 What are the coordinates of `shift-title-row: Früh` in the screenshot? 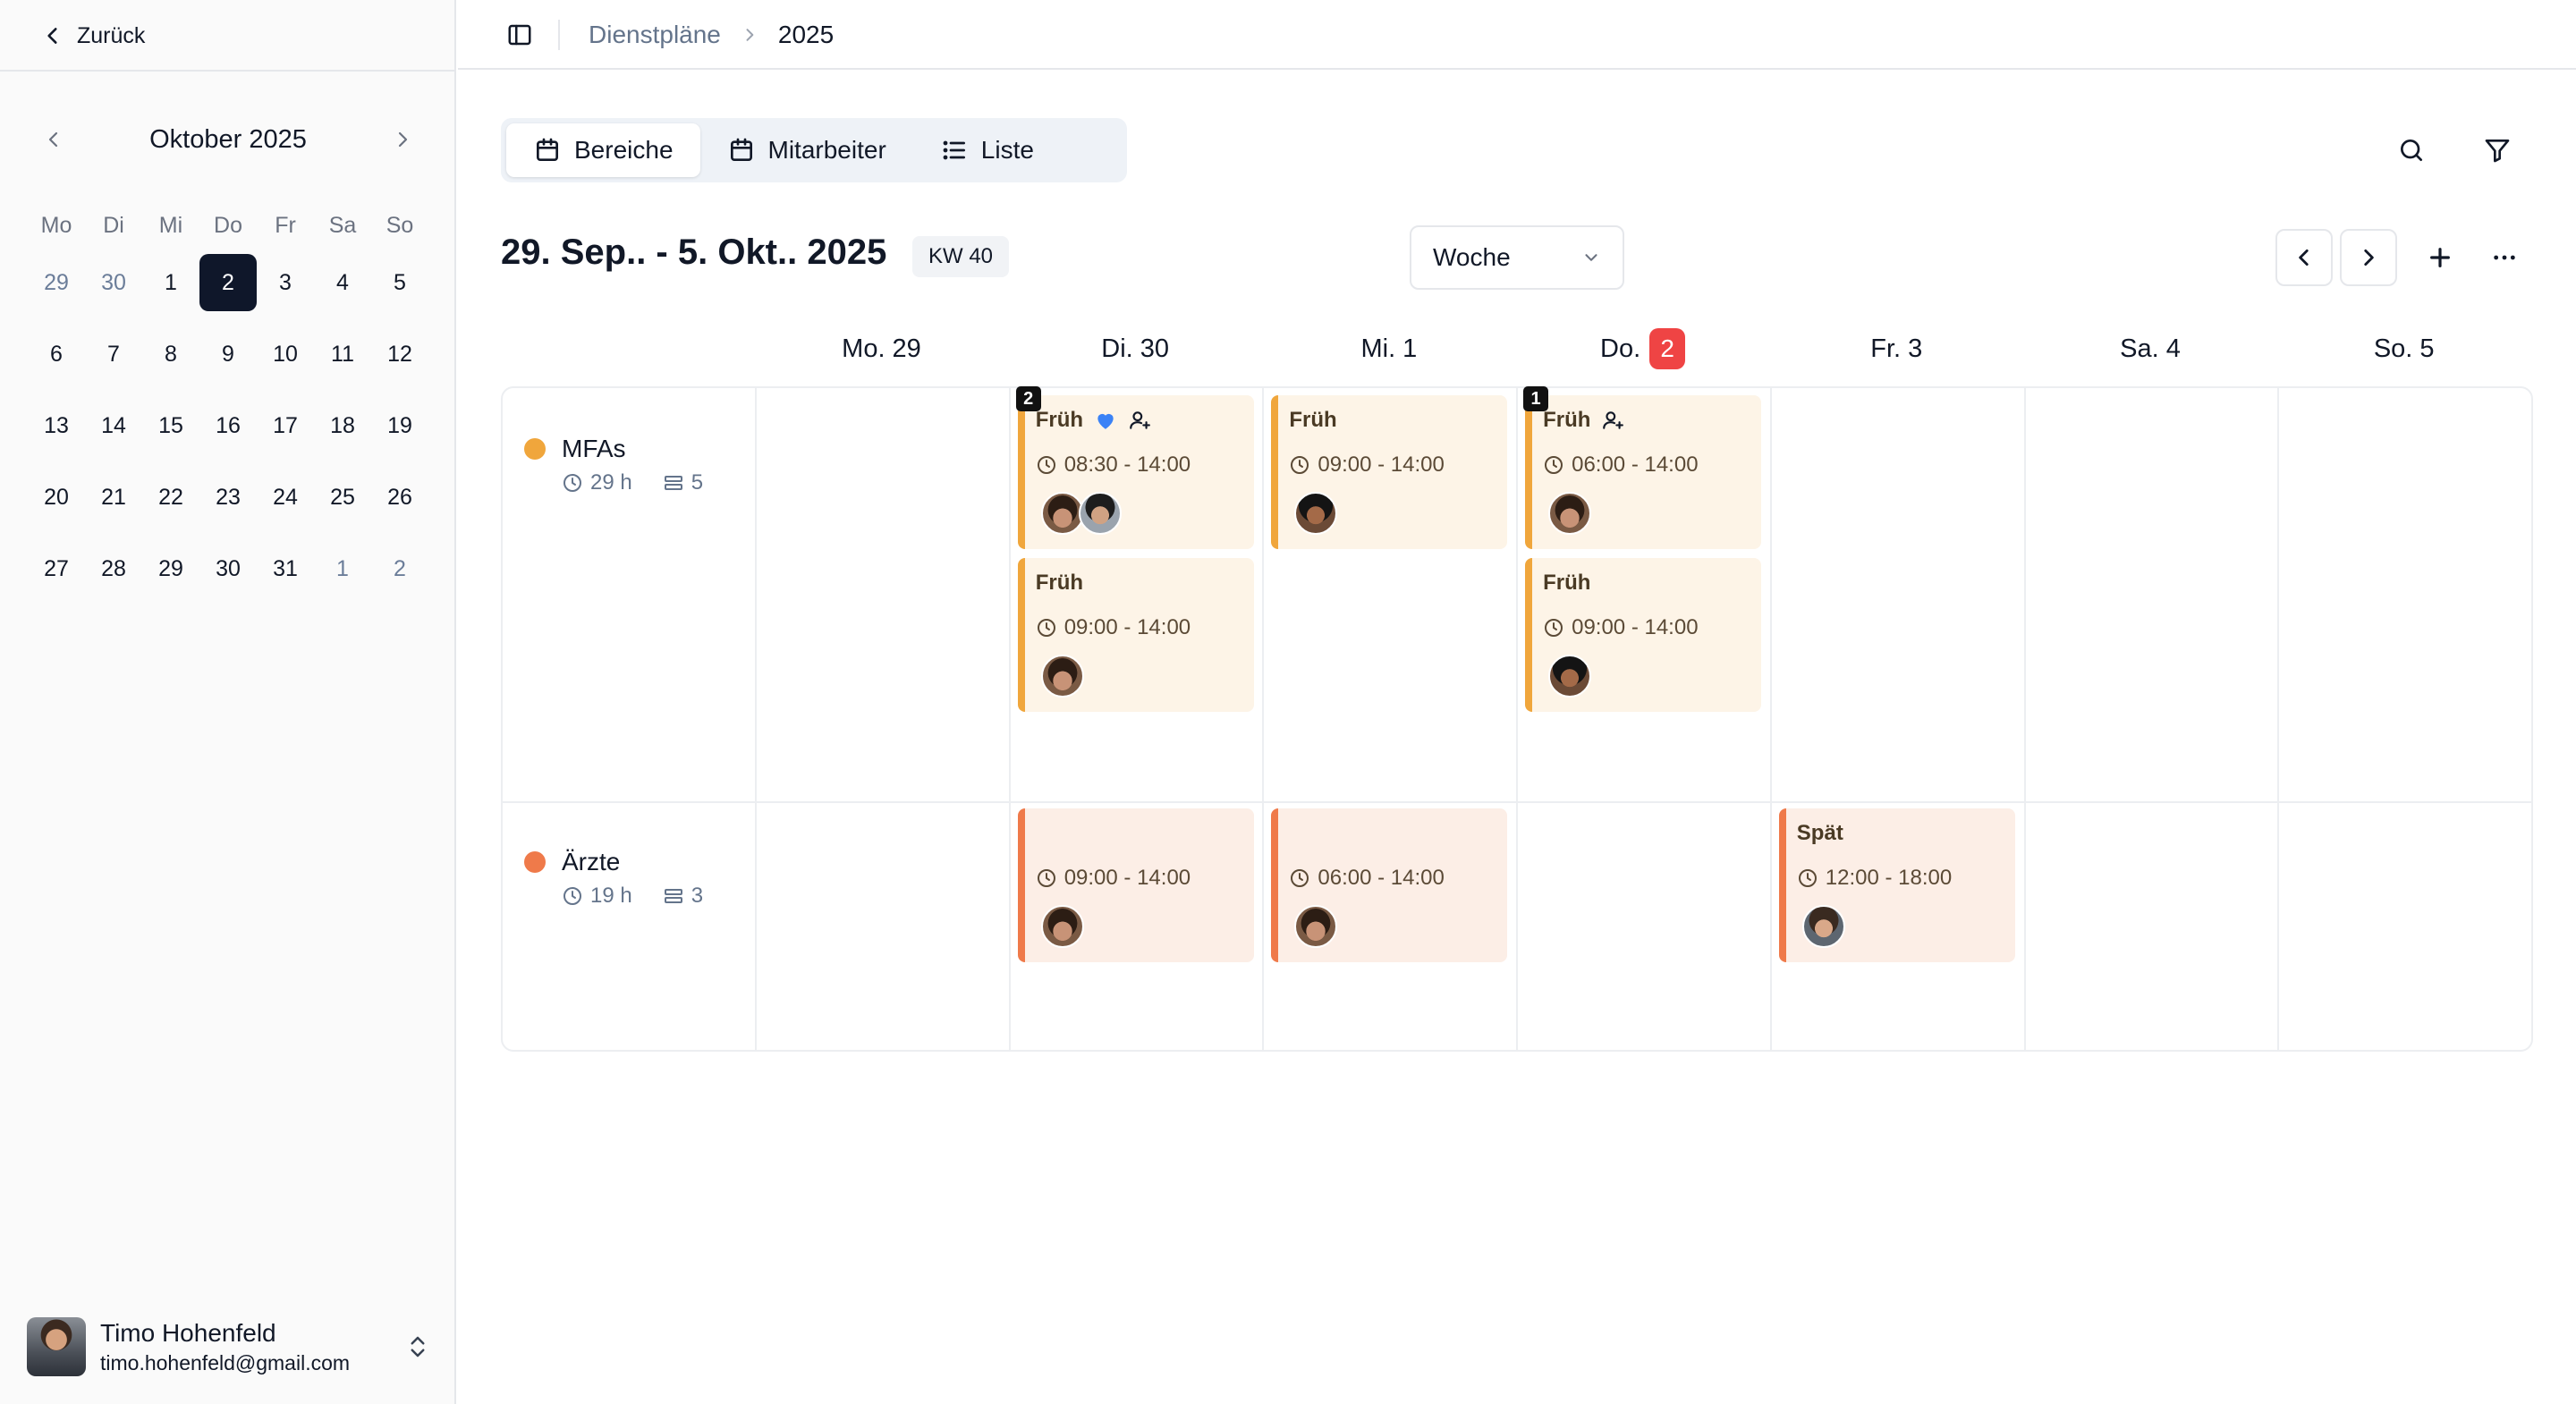 It's located at (1312, 421).